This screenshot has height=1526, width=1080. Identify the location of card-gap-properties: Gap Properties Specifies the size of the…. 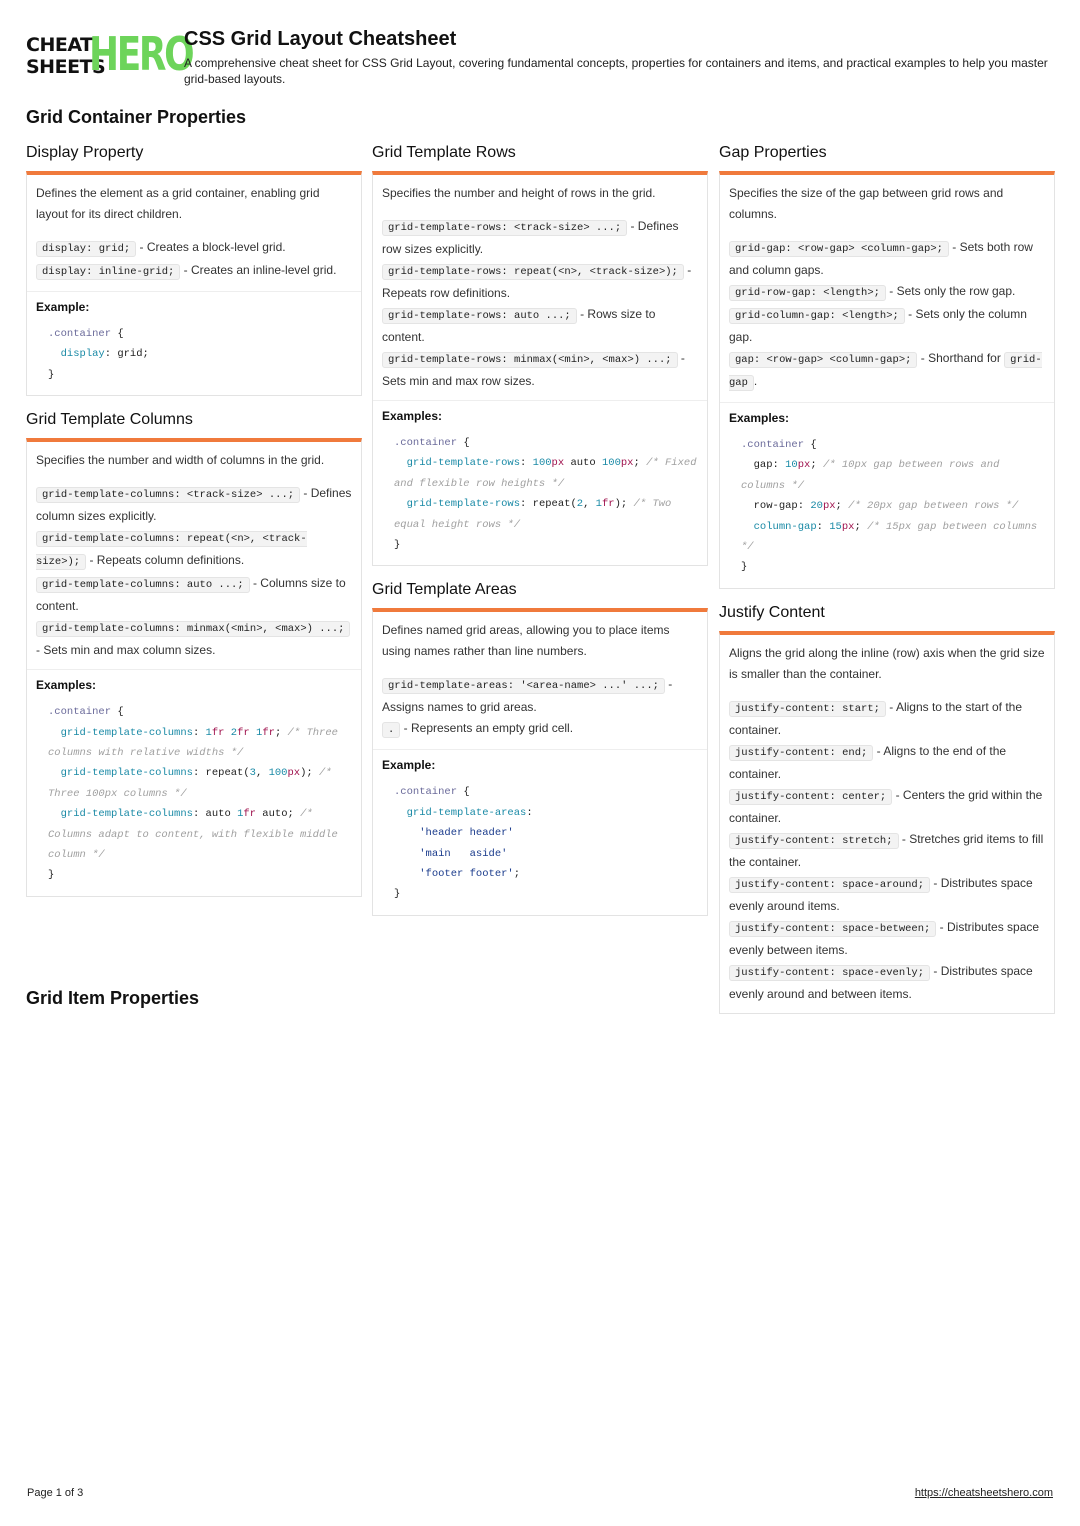
(887, 366).